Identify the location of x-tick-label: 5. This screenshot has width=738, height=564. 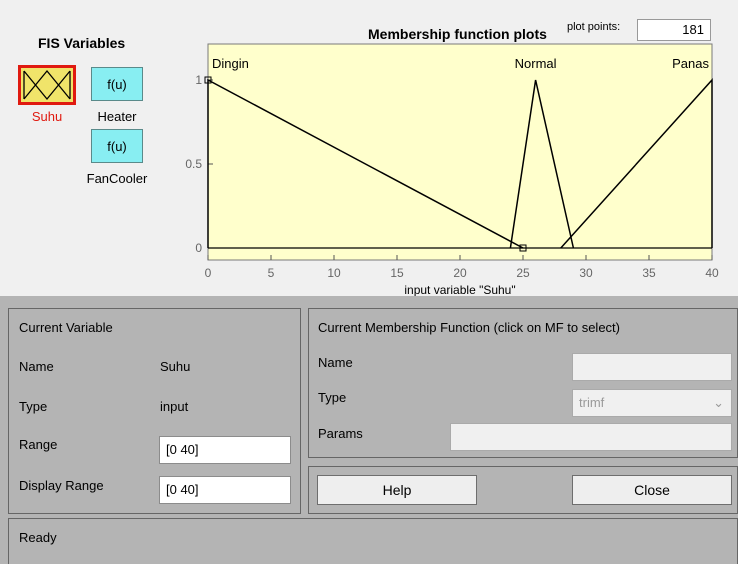
(271, 273).